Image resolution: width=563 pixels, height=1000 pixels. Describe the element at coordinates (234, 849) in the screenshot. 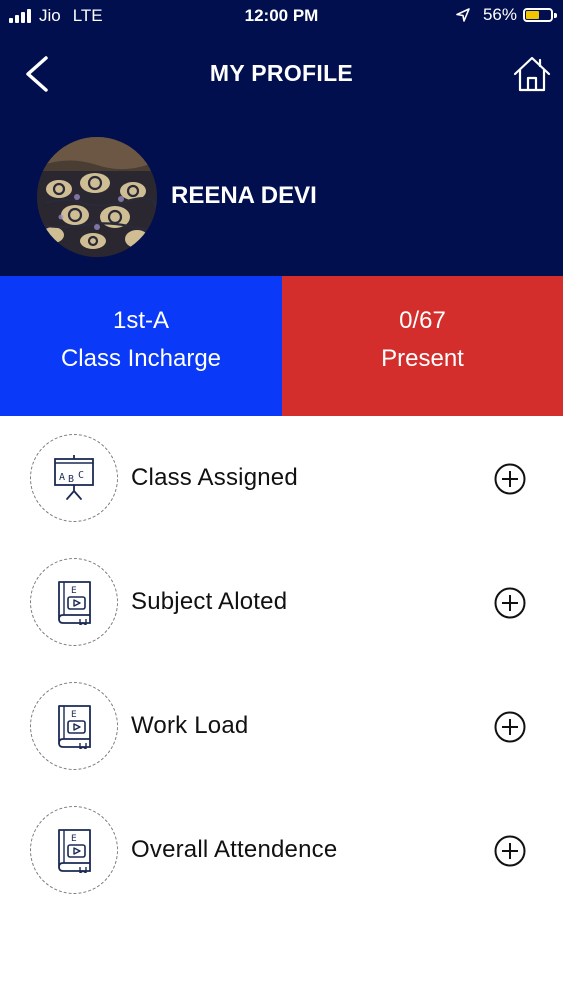

I see `menu-item-label: Overall Attendence` at that location.